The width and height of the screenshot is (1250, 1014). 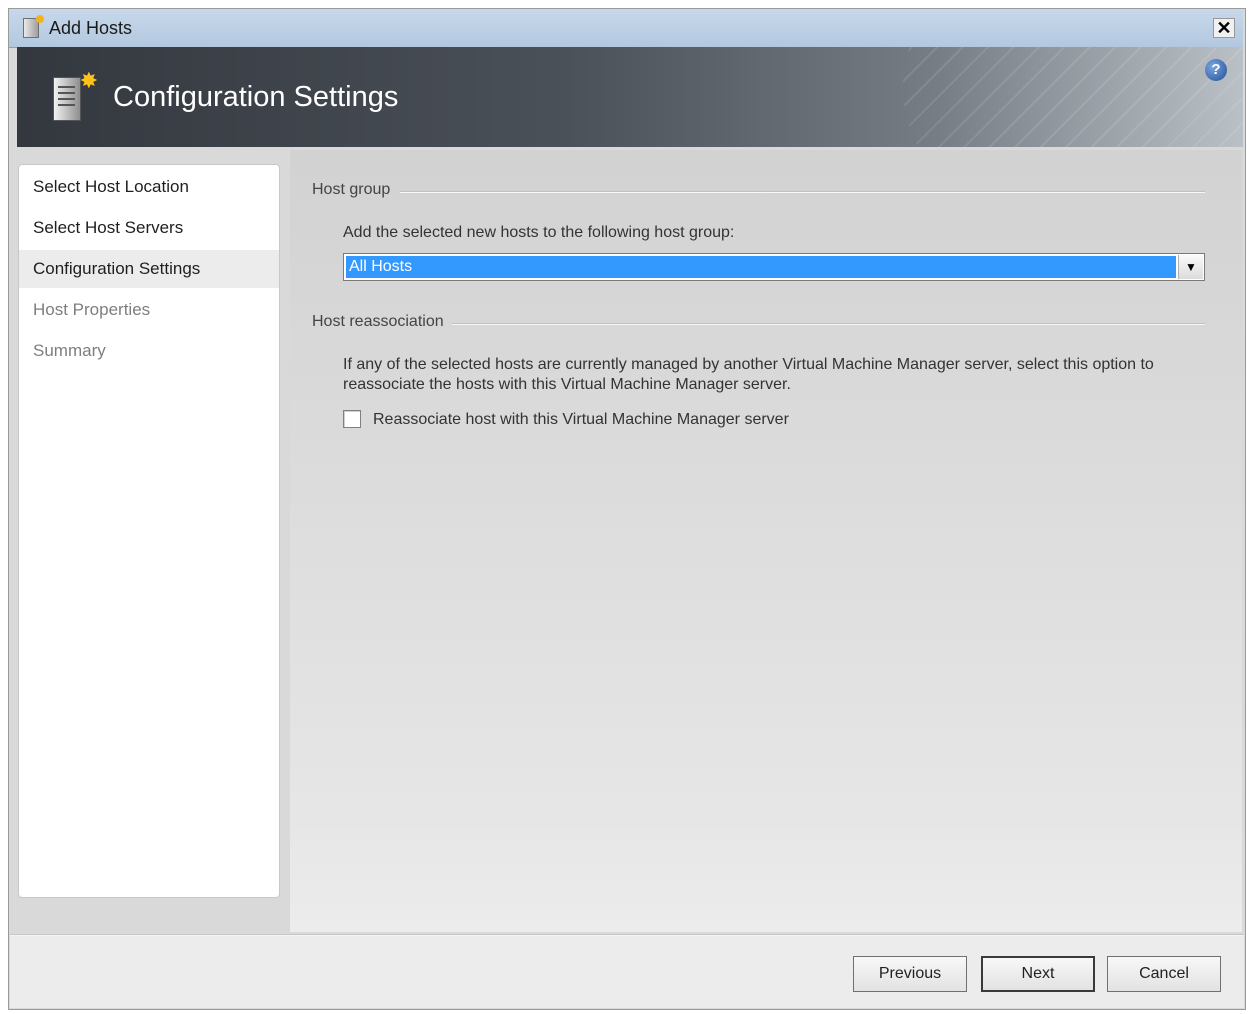 What do you see at coordinates (256, 97) in the screenshot?
I see `page-title: Configuration Settings` at bounding box center [256, 97].